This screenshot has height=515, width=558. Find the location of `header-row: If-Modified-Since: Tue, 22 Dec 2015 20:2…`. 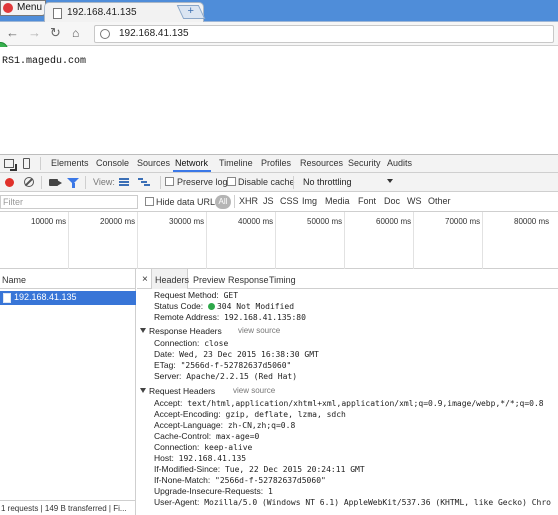

header-row: If-Modified-Since: Tue, 22 Dec 2015 20:2… is located at coordinates (347, 469).